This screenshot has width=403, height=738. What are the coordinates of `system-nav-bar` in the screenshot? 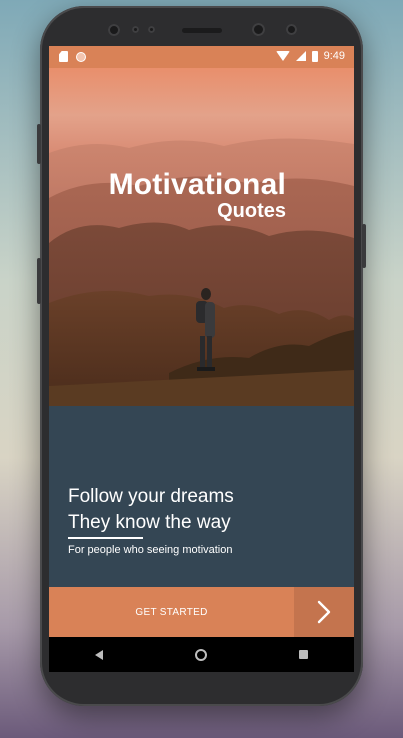 It's located at (201, 654).